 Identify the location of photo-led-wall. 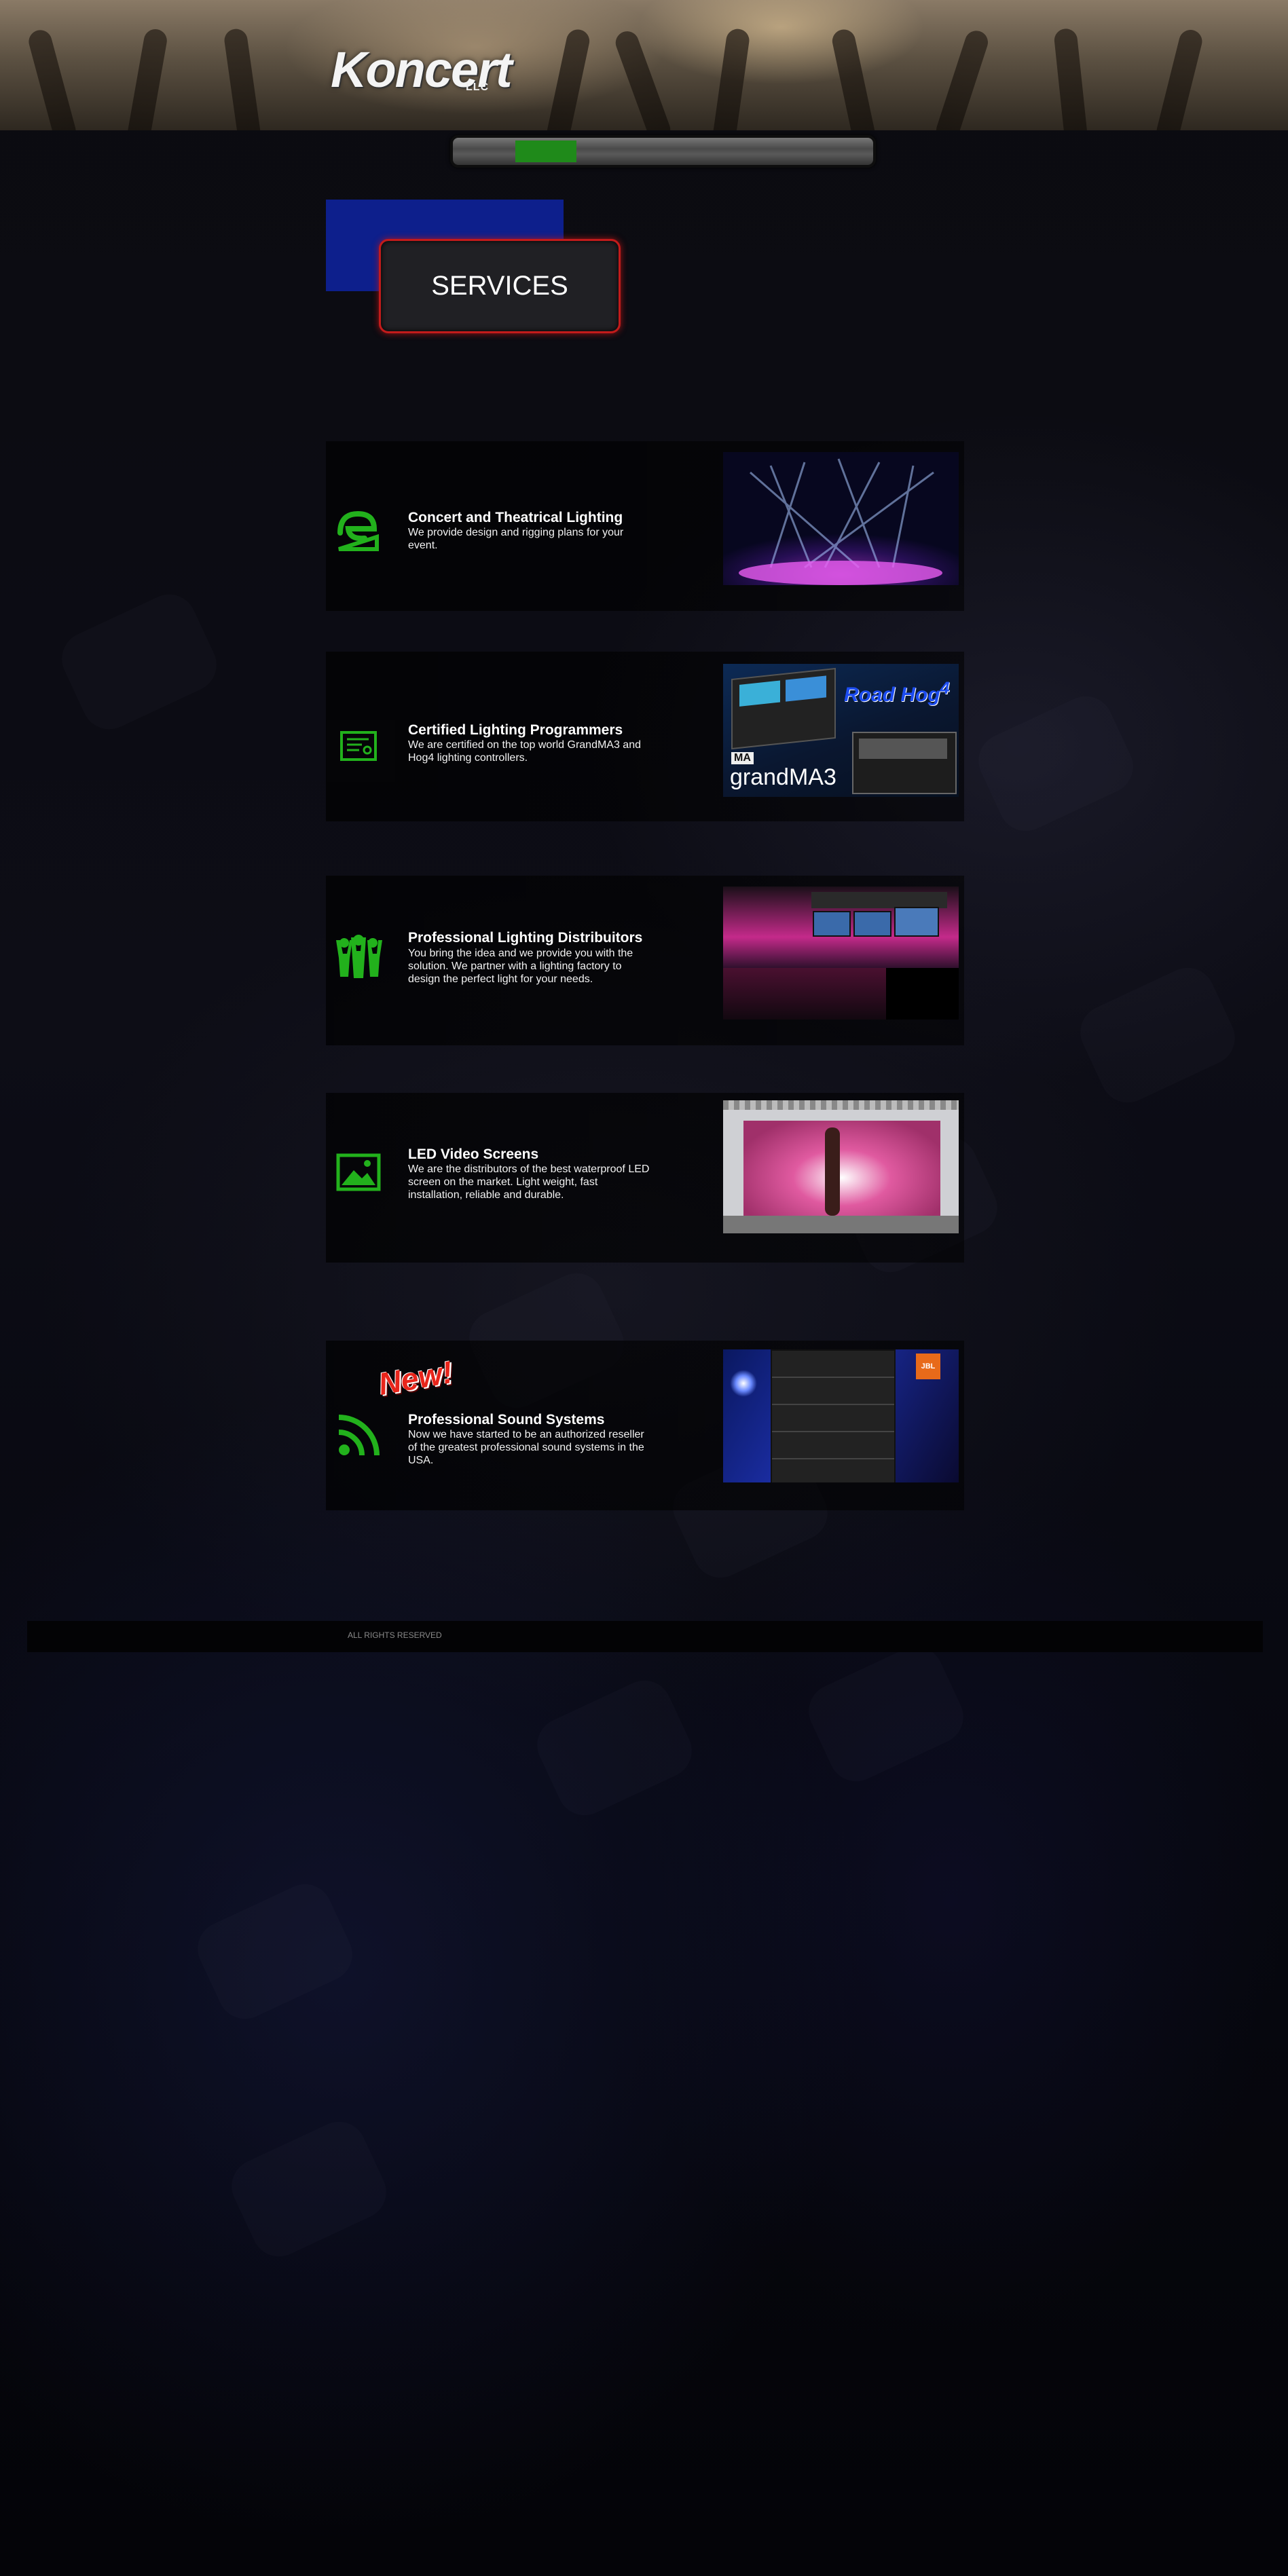
(841, 1168).